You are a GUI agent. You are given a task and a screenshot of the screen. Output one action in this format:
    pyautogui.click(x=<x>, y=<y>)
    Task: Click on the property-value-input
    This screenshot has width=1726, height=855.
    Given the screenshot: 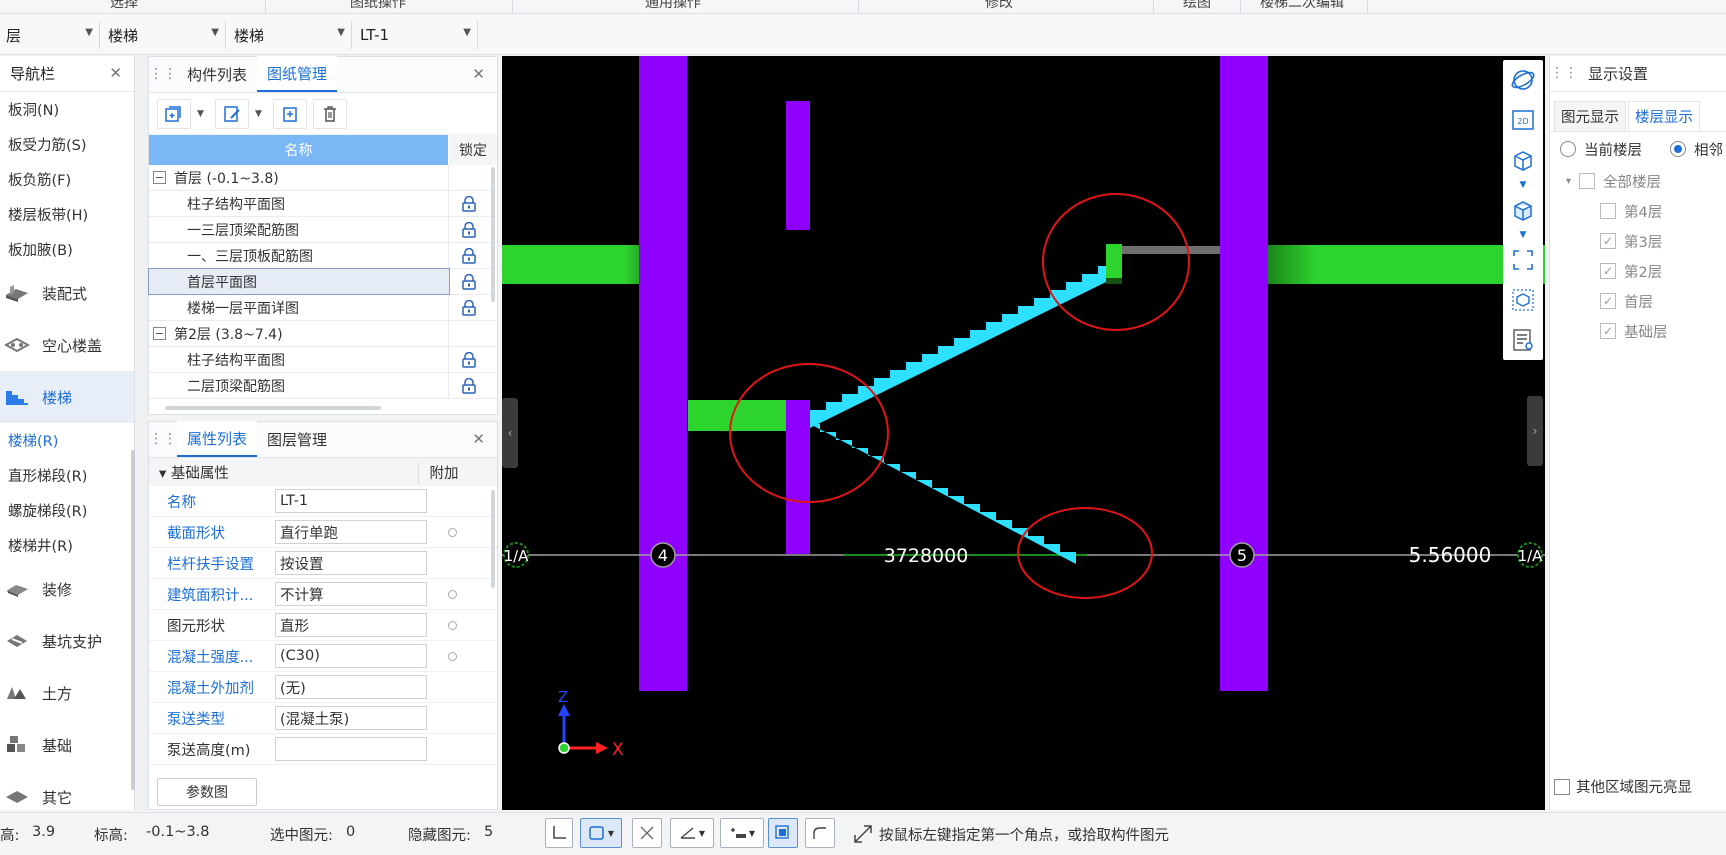 What is the action you would take?
    pyautogui.click(x=351, y=749)
    